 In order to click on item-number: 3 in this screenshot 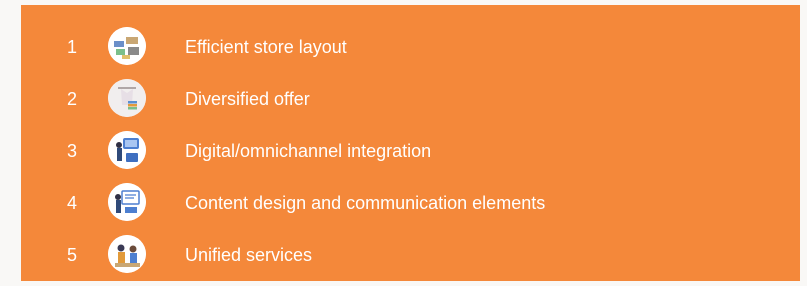, I will do `click(72, 151)`.